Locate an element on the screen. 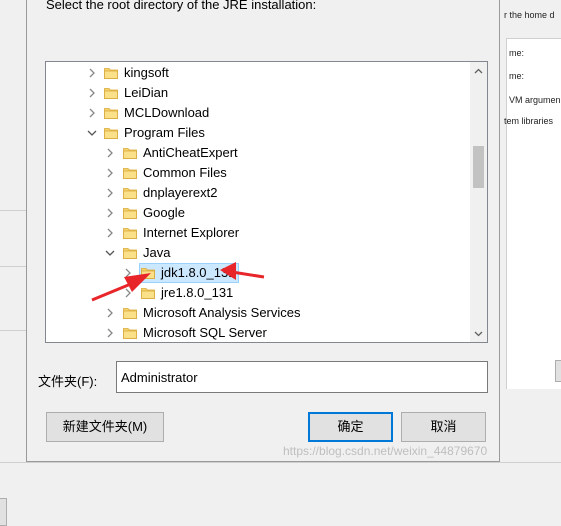 The width and height of the screenshot is (561, 526). tree-item: MCLDownload is located at coordinates (256, 113).